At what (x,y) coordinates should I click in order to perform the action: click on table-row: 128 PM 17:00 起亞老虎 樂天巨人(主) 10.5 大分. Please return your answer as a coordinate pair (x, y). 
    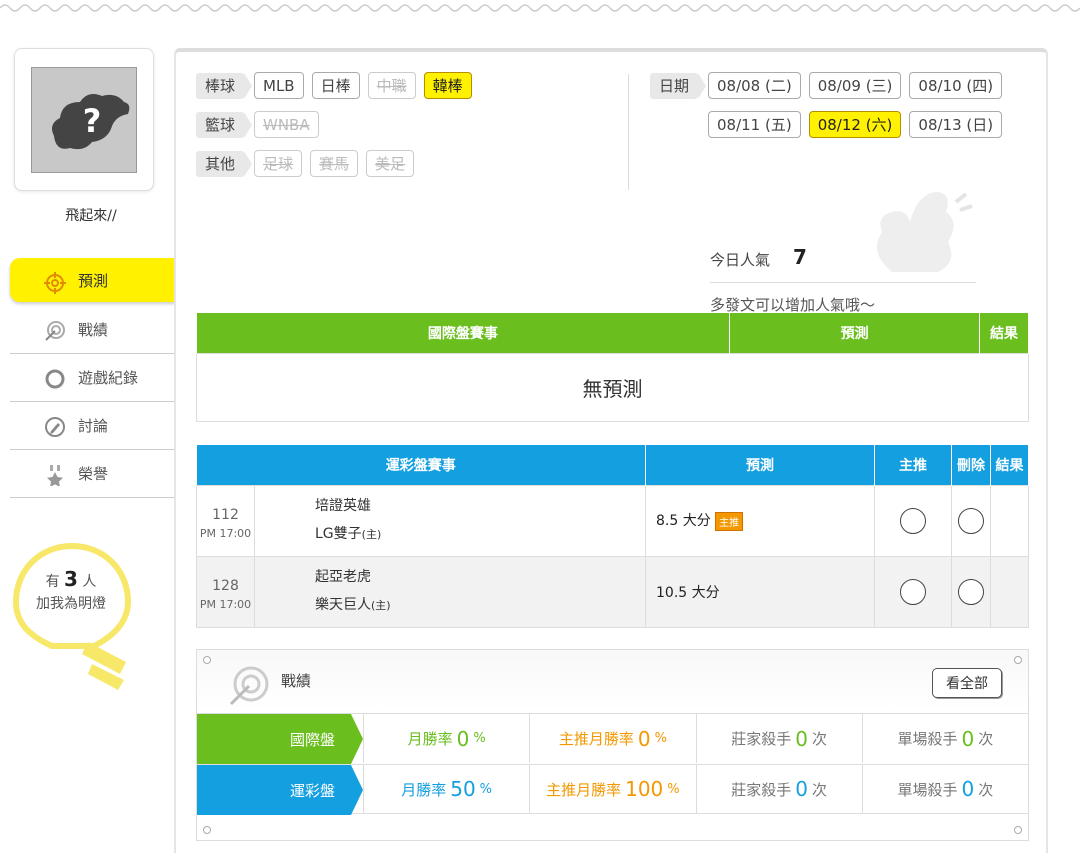
    Looking at the image, I should click on (612, 591).